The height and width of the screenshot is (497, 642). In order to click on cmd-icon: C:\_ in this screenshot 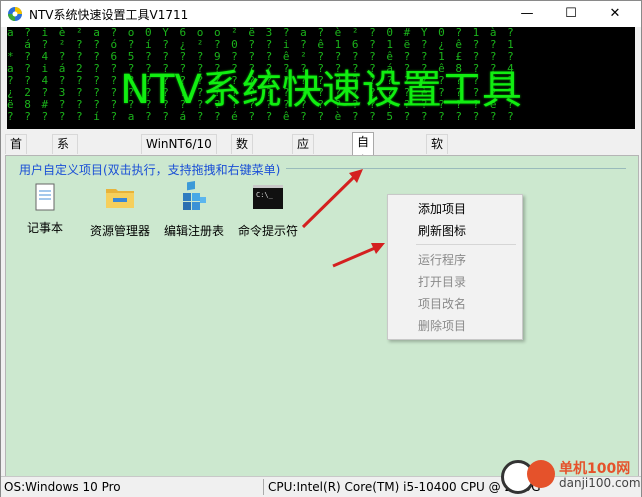, I will do `click(268, 197)`.